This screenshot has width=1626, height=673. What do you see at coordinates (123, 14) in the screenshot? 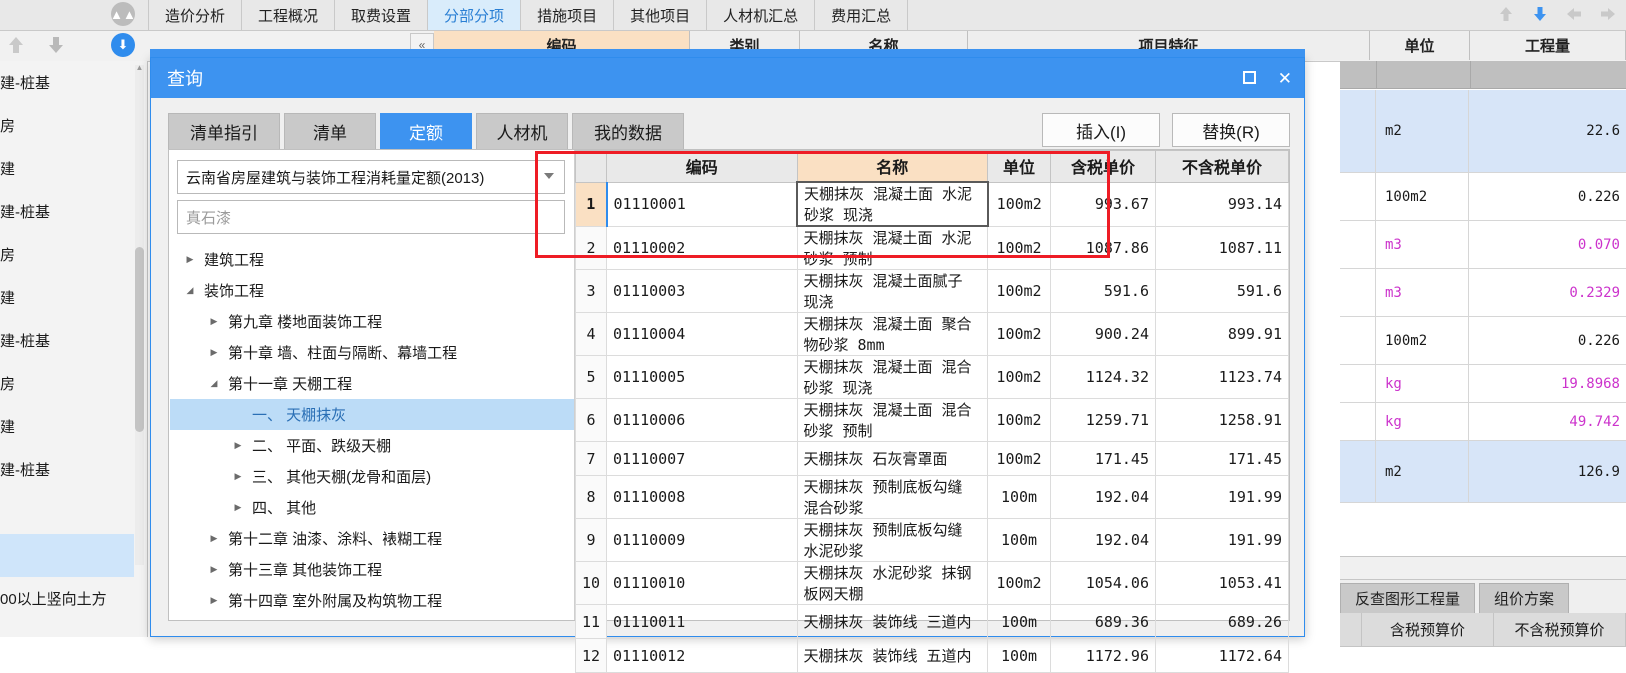
I see `chevron-double-up-icon: ▲▲` at bounding box center [123, 14].